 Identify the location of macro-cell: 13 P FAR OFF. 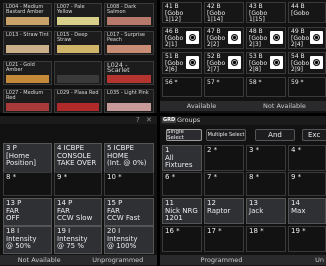
(27, 212).